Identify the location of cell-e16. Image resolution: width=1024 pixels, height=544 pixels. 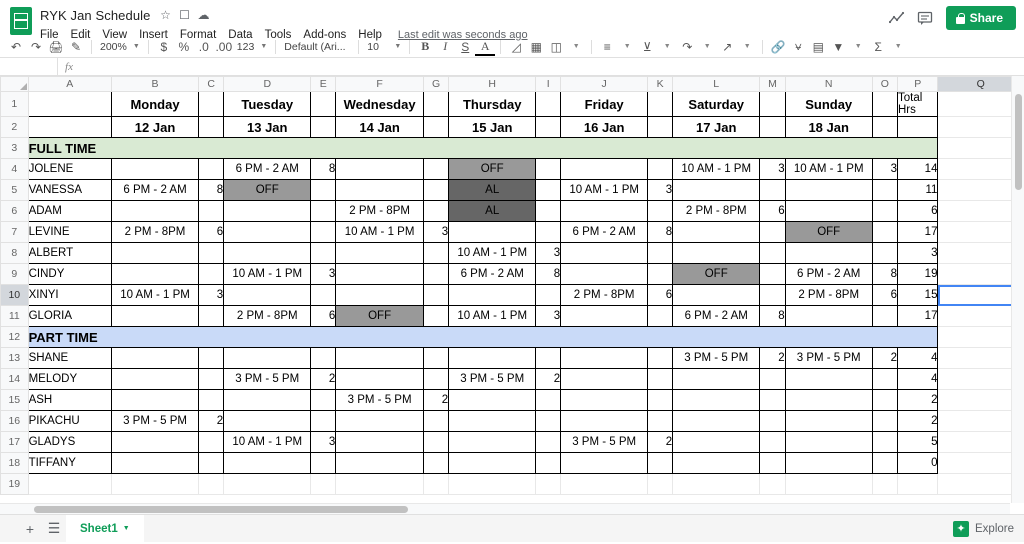
(323, 421).